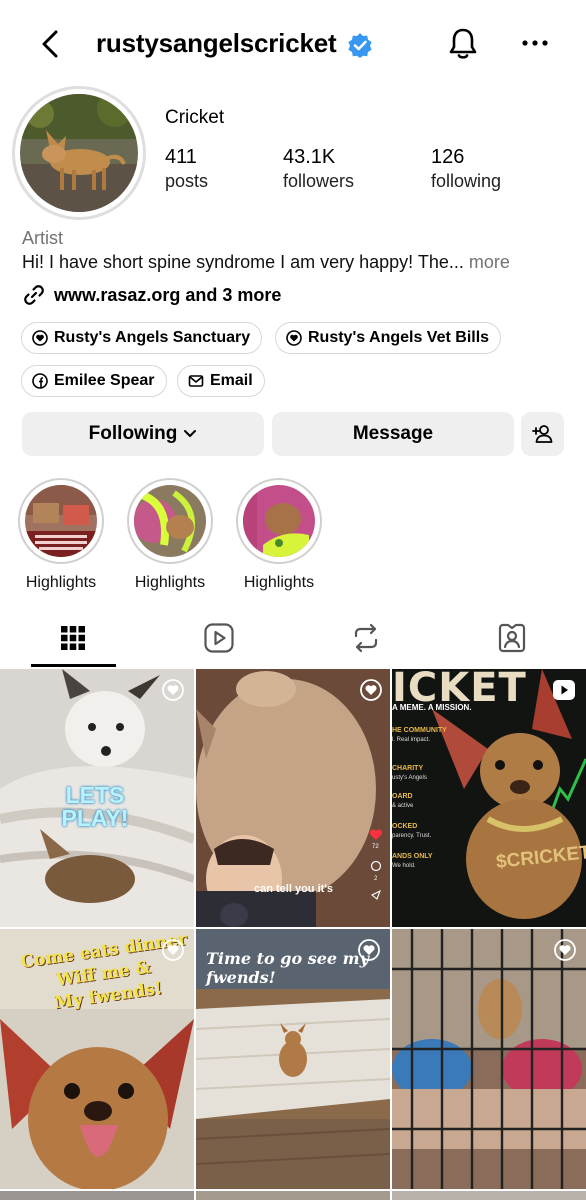  I want to click on post-line-text: parency. Trust., so click(412, 836).